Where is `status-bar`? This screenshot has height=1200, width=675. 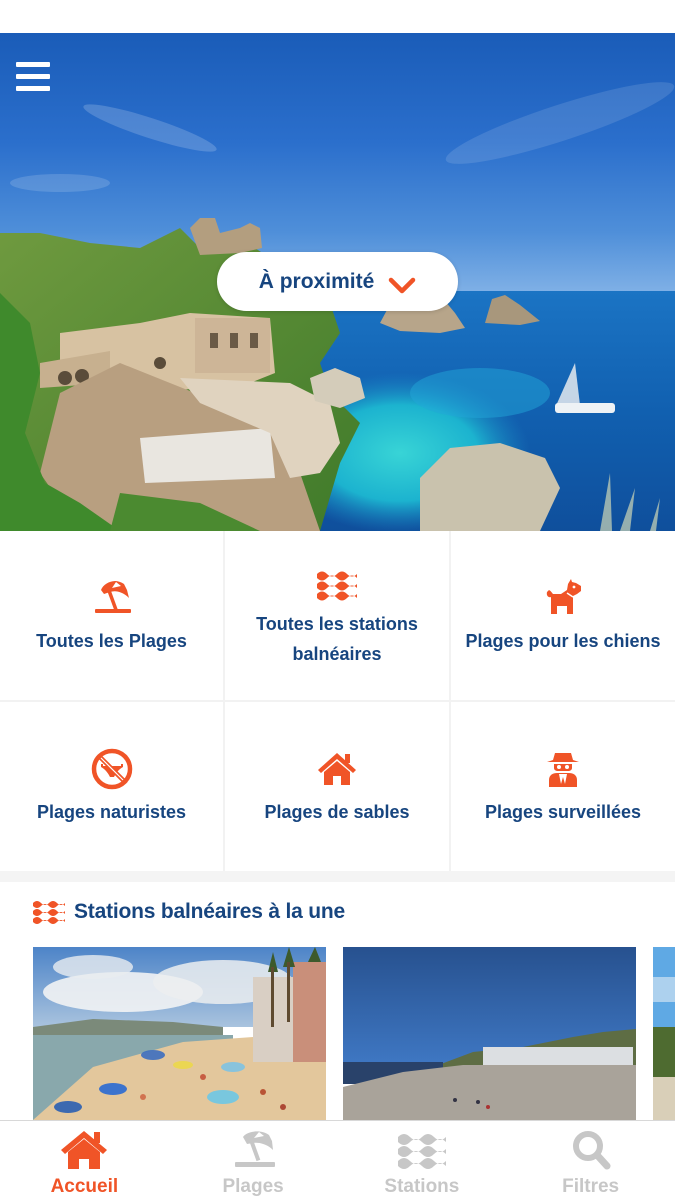
status-bar is located at coordinates (337, 16).